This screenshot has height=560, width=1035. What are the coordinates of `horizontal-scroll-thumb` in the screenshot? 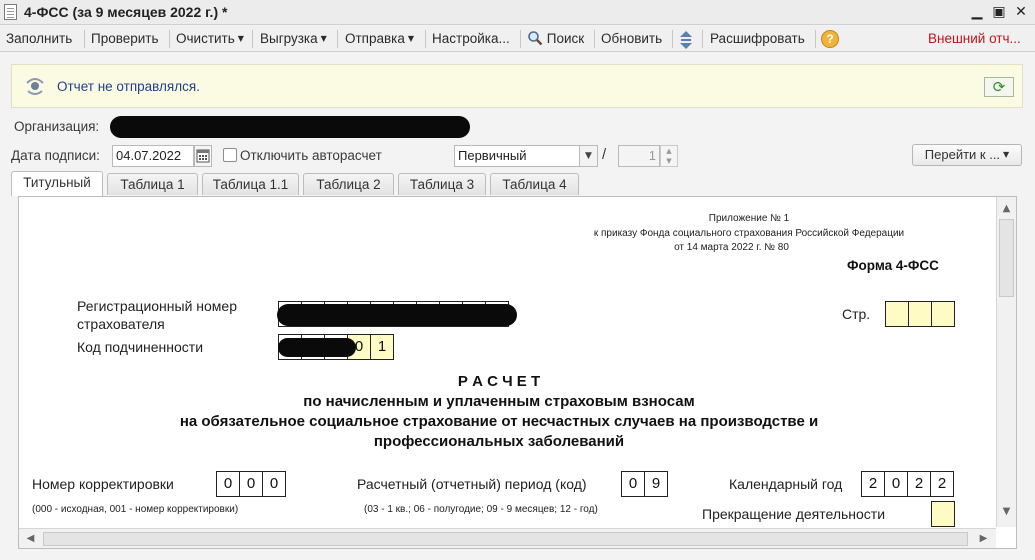 It's located at (505, 539).